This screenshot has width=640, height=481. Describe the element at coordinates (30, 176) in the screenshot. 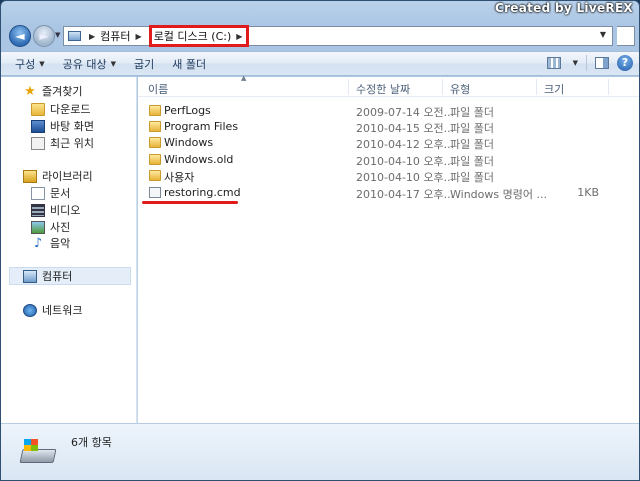

I see `library-icon` at that location.